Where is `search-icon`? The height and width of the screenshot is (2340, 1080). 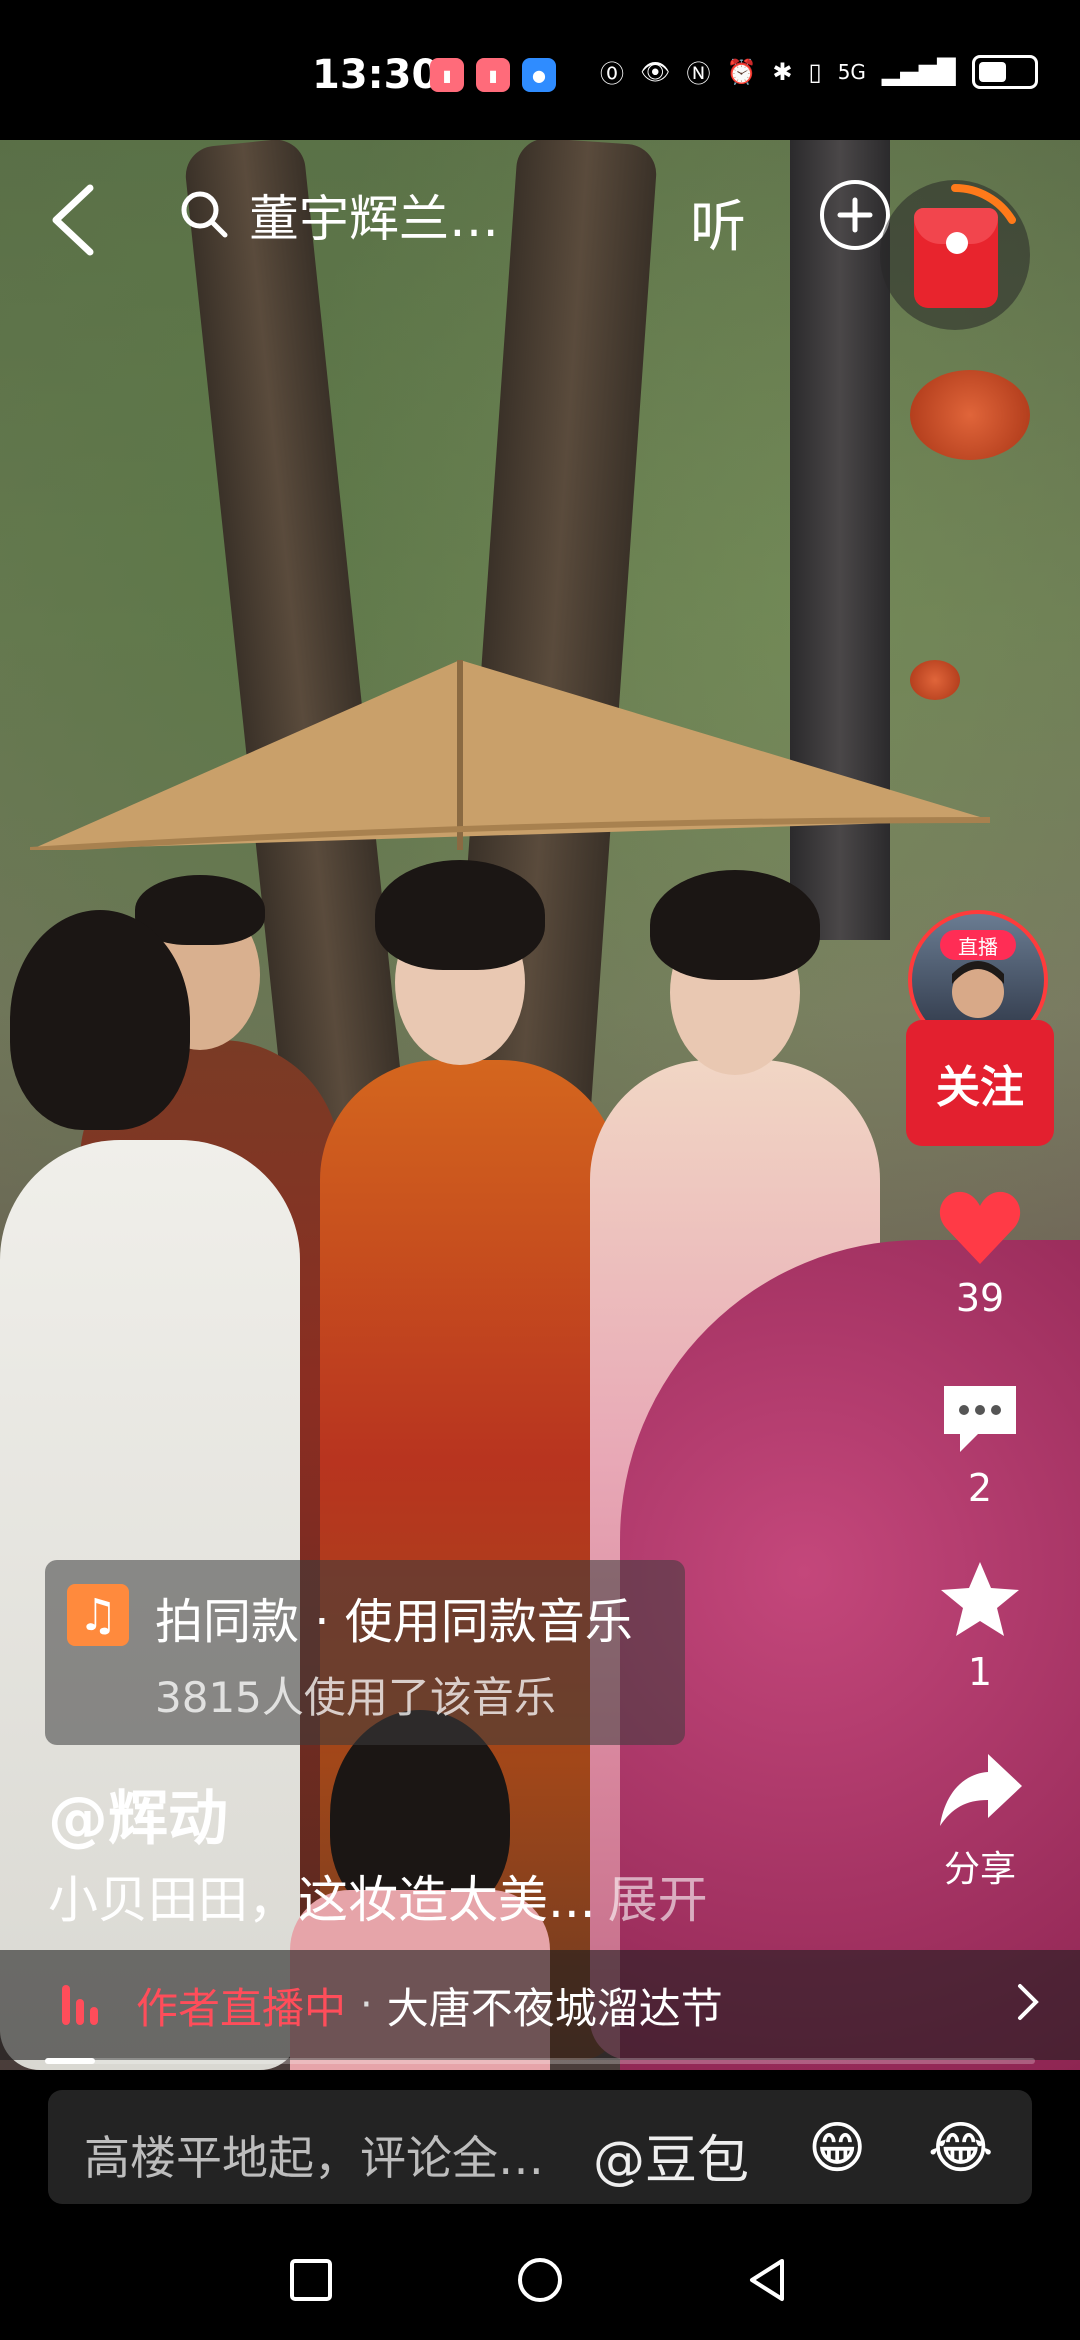 search-icon is located at coordinates (204, 214).